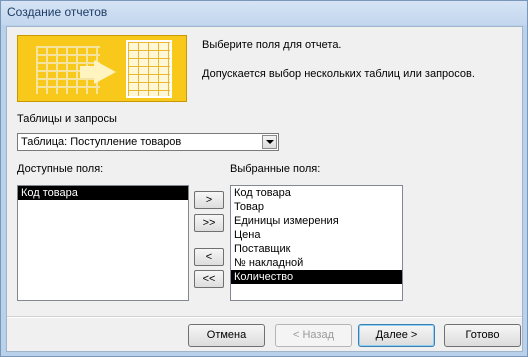  What do you see at coordinates (316, 277) in the screenshot?
I see `list-item: Количество` at bounding box center [316, 277].